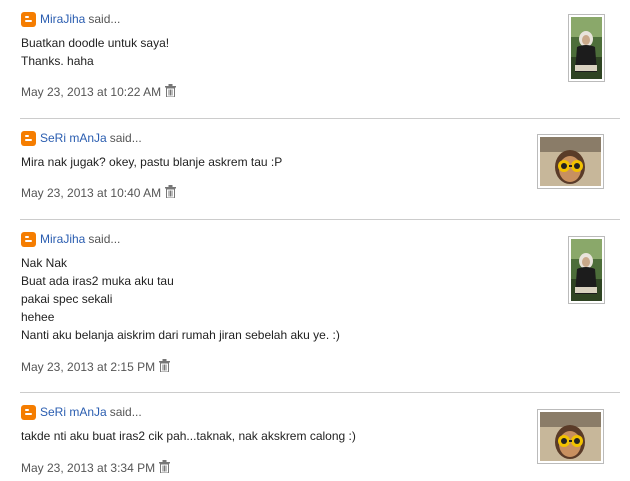 Image resolution: width=630 pixels, height=481 pixels. I want to click on comment-timestamp: May 23, 2013 at 2:15 PM, so click(88, 367).